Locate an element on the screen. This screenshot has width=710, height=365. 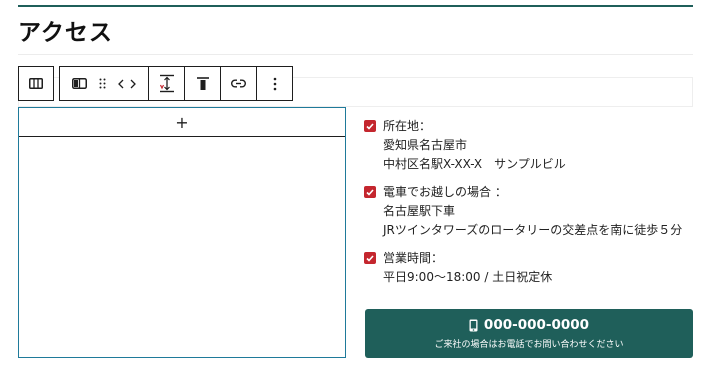
info-line: 名古屋駅下車 is located at coordinates (419, 211).